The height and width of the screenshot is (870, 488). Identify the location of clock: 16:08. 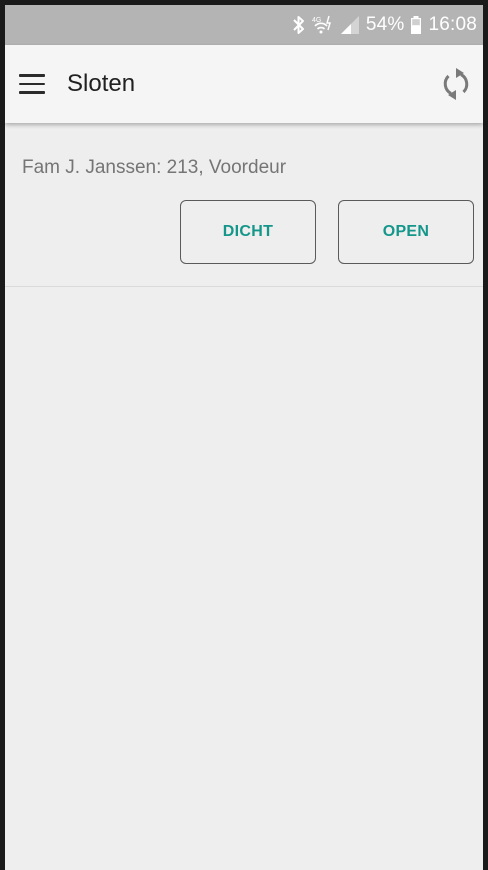
(452, 24).